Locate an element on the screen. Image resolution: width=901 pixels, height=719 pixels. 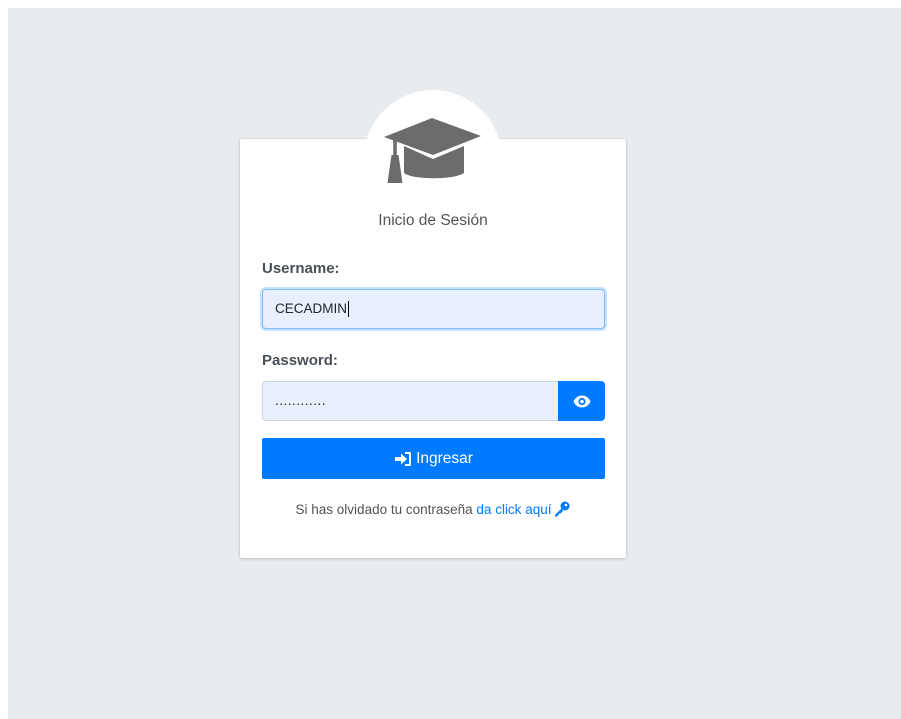
text-caret is located at coordinates (349, 309).